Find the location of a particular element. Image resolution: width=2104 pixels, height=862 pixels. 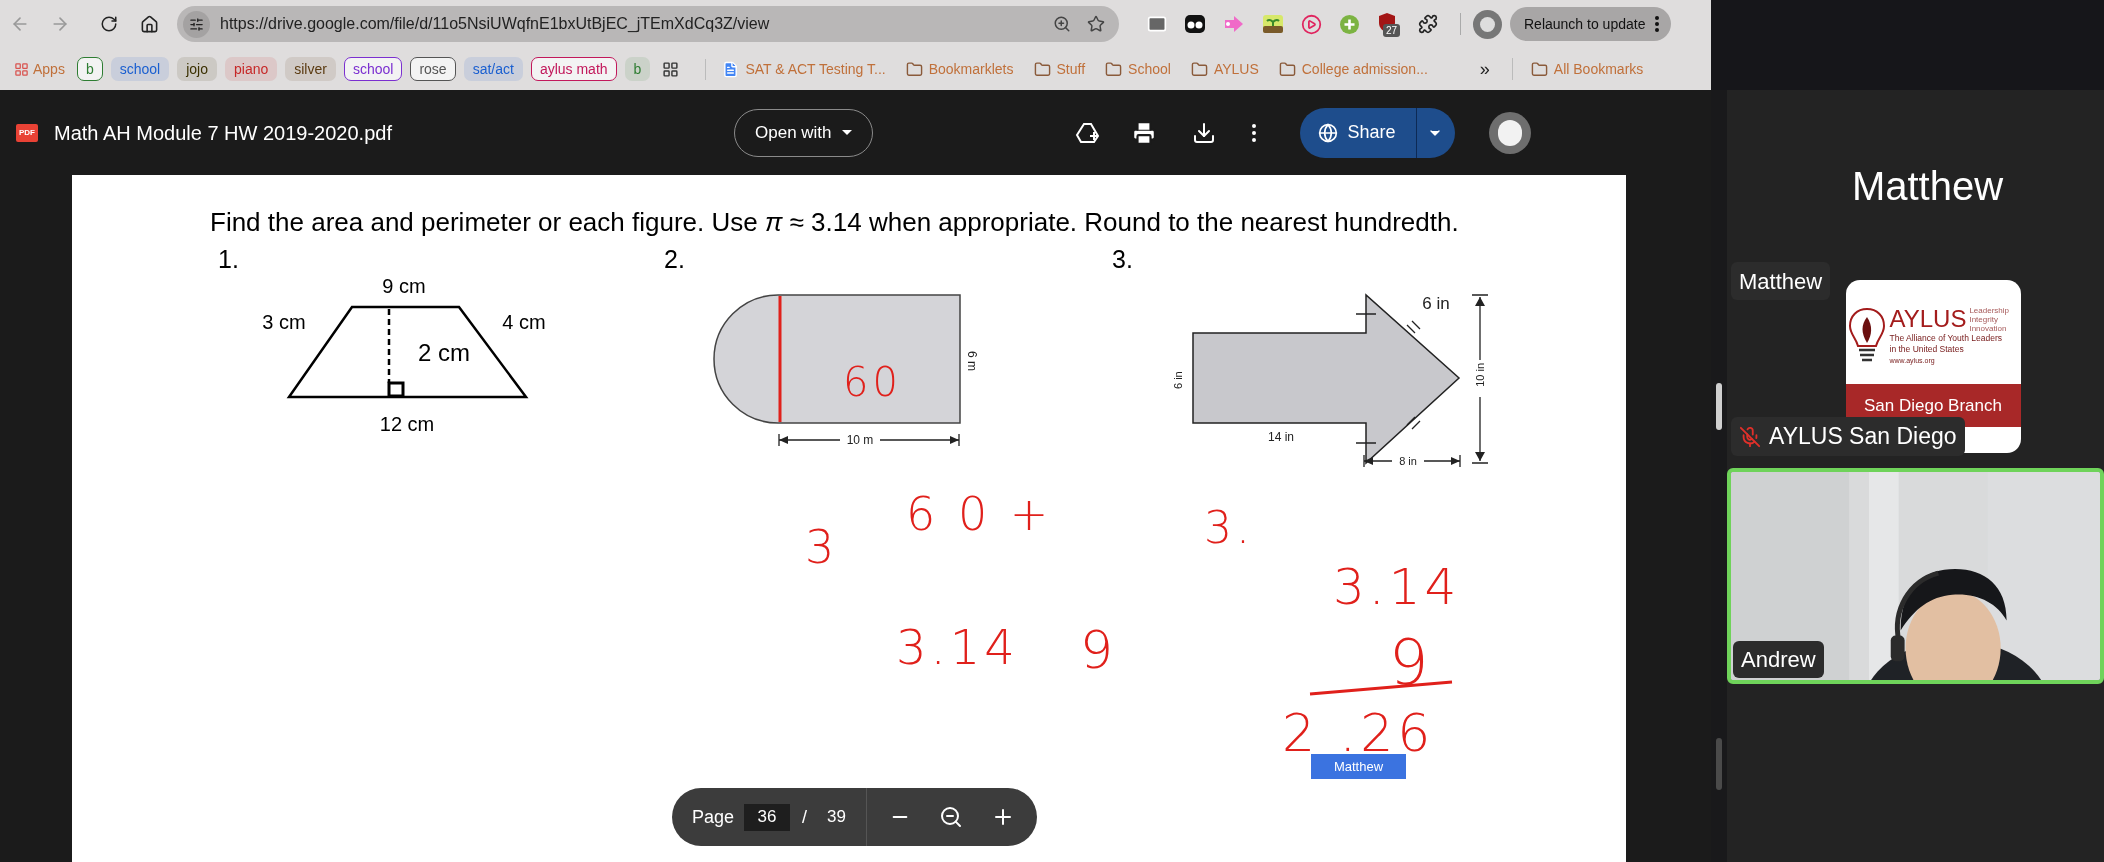

problem-number: 2. is located at coordinates (674, 259).